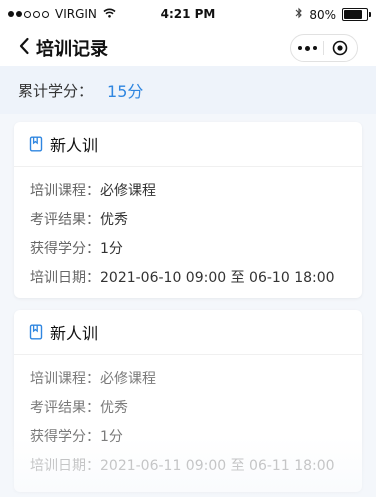 The height and width of the screenshot is (497, 376). Describe the element at coordinates (340, 48) in the screenshot. I see `target-circle-icon` at that location.